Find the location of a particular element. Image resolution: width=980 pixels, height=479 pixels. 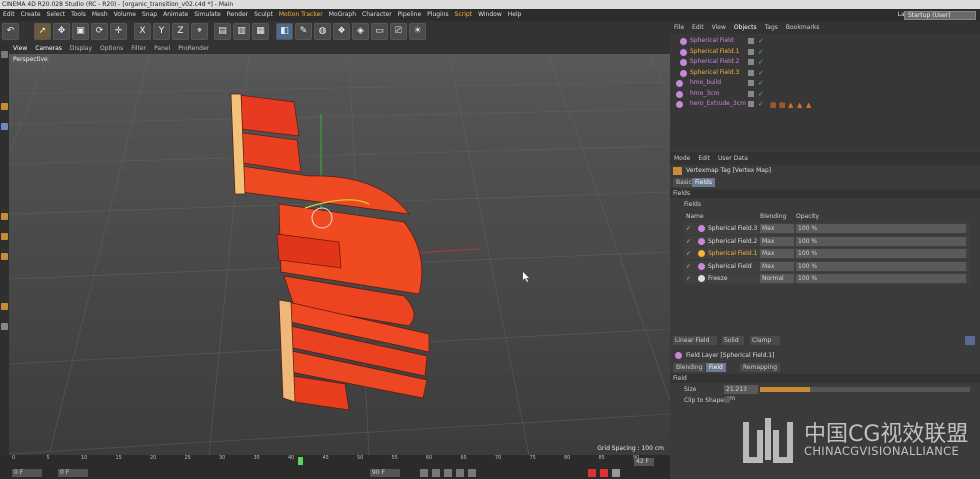

viewport-menu-item: ProRender is located at coordinates (193, 48).